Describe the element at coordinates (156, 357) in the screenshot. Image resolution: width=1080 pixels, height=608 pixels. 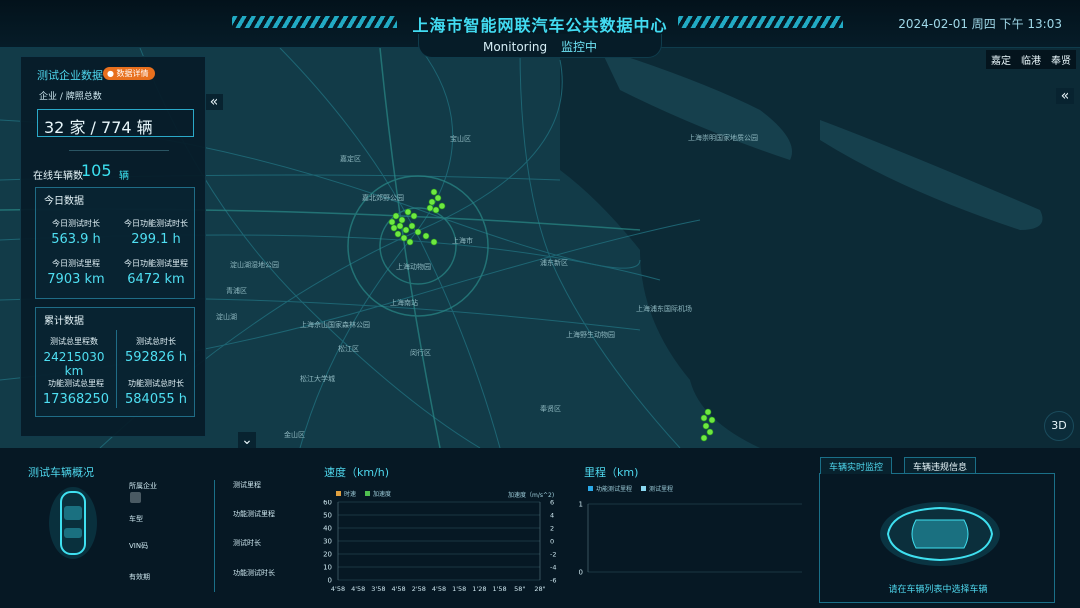
I see `stat-value: 592826 h` at that location.